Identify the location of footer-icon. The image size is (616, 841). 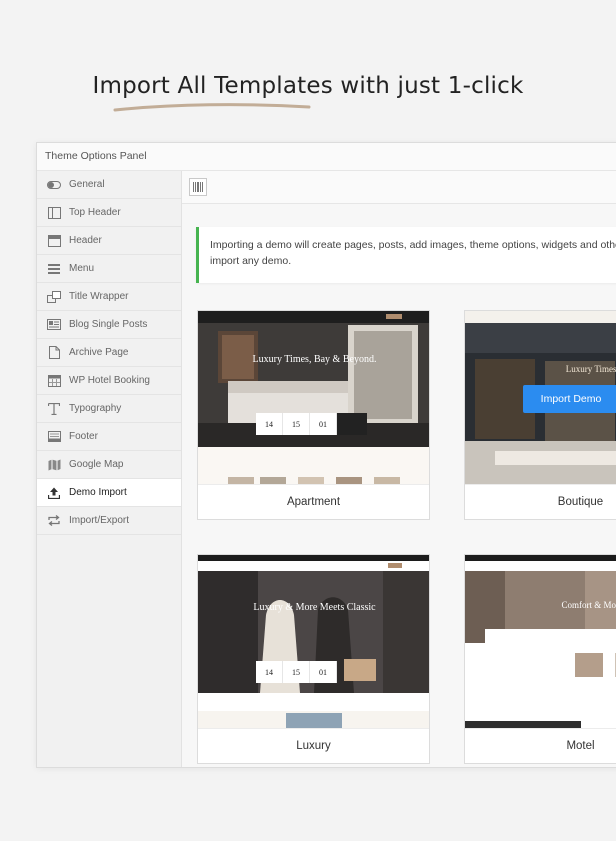
(54, 437).